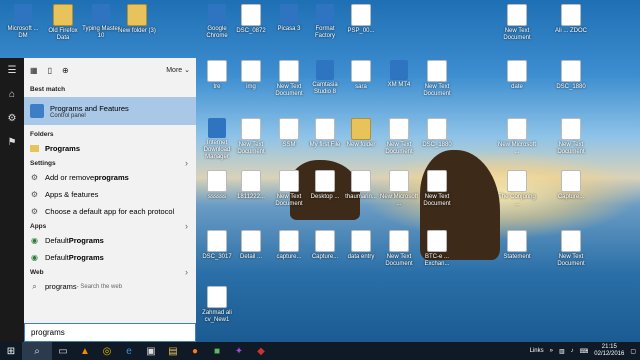 The height and width of the screenshot is (360, 640). Describe the element at coordinates (129, 351) in the screenshot. I see `edge-icon: e` at that location.